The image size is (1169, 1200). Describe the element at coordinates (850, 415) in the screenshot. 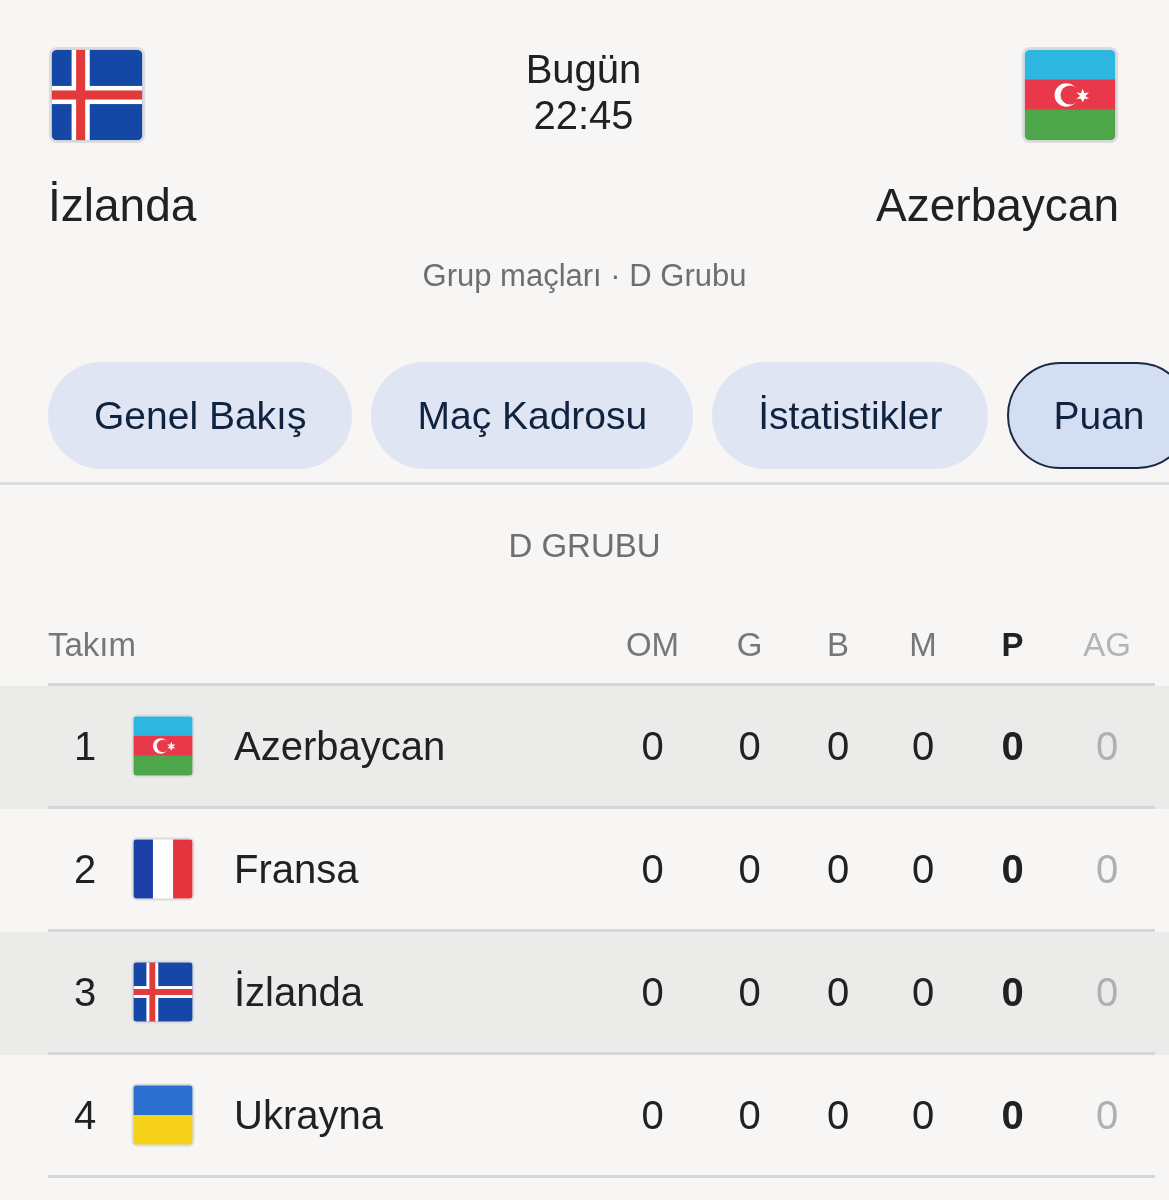

I see `tab: İstatistikler` at that location.